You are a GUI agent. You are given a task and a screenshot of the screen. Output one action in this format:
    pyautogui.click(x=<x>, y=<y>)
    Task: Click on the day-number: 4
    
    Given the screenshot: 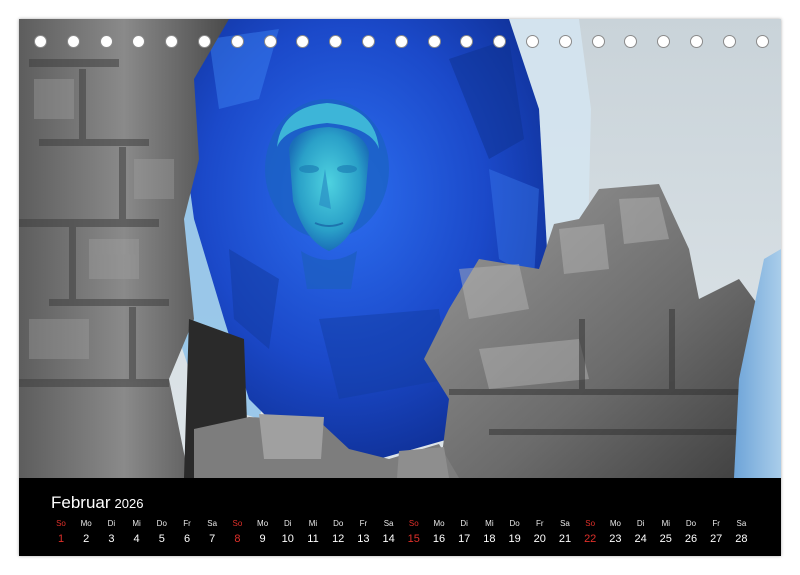 What is the action you would take?
    pyautogui.click(x=136, y=539)
    